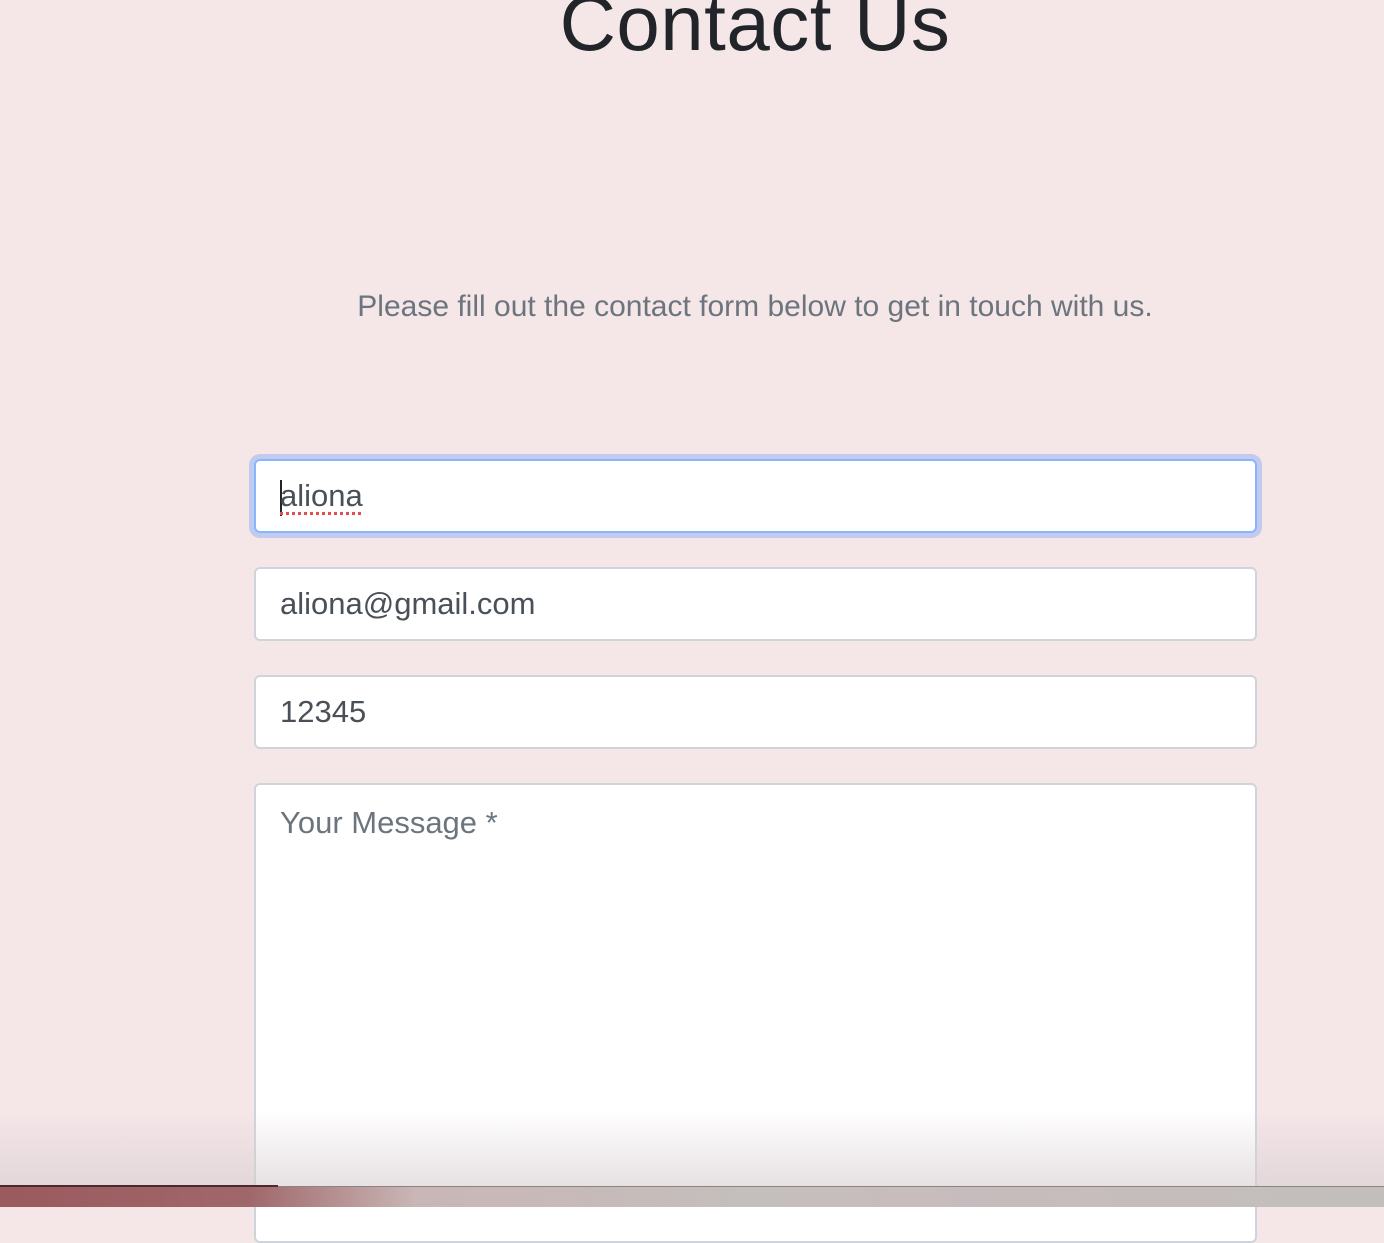 Image resolution: width=1384 pixels, height=1243 pixels. Describe the element at coordinates (755, 496) in the screenshot. I see `name-input: aliona` at that location.